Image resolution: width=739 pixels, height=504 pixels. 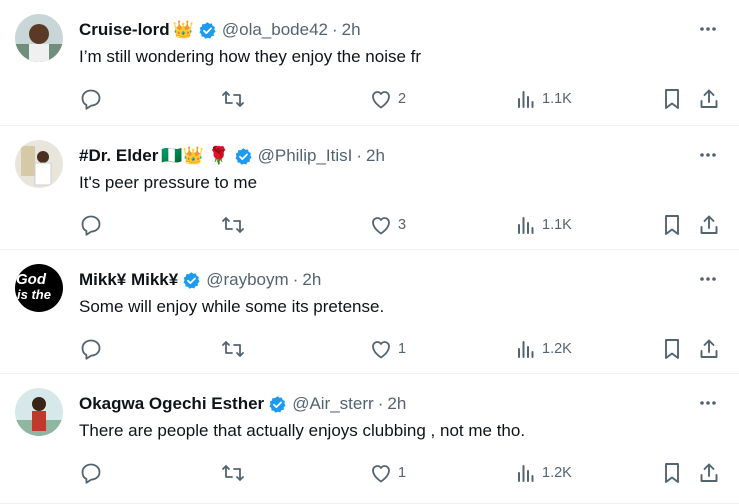 What do you see at coordinates (305, 156) in the screenshot?
I see `user-handle: @Philip_ItisI` at bounding box center [305, 156].